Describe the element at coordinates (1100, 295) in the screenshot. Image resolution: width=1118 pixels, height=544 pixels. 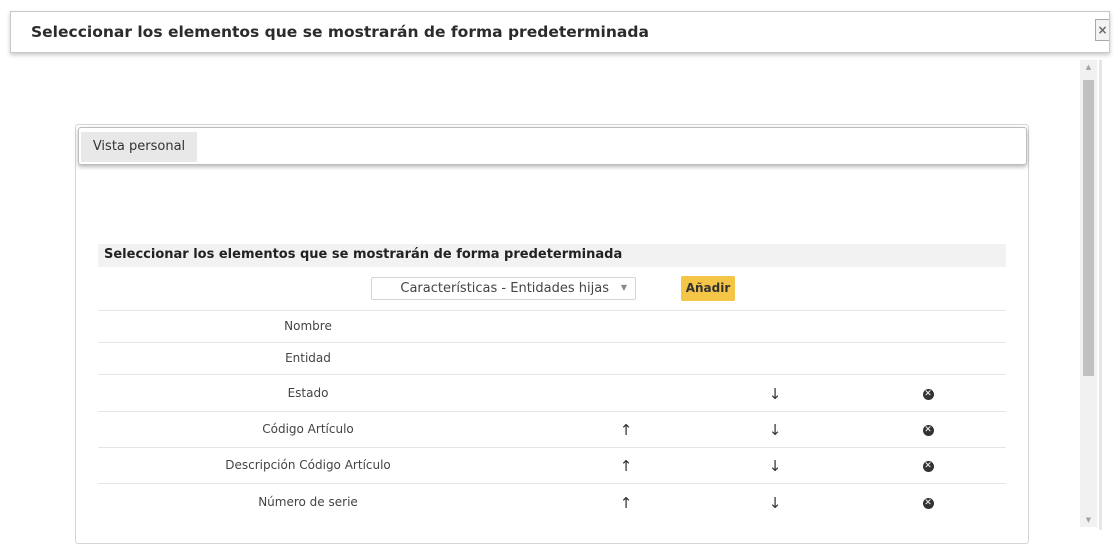
I see `right-edge` at that location.